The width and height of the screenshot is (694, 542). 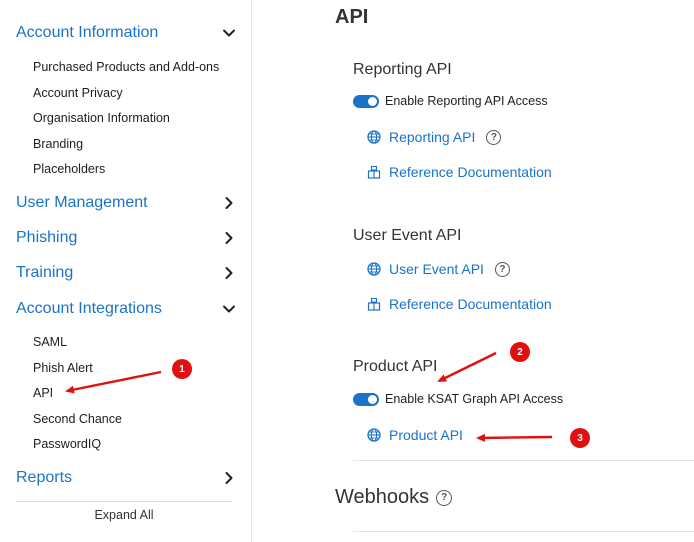 I want to click on sidebar-section-account-information: Account Information, so click(x=126, y=33).